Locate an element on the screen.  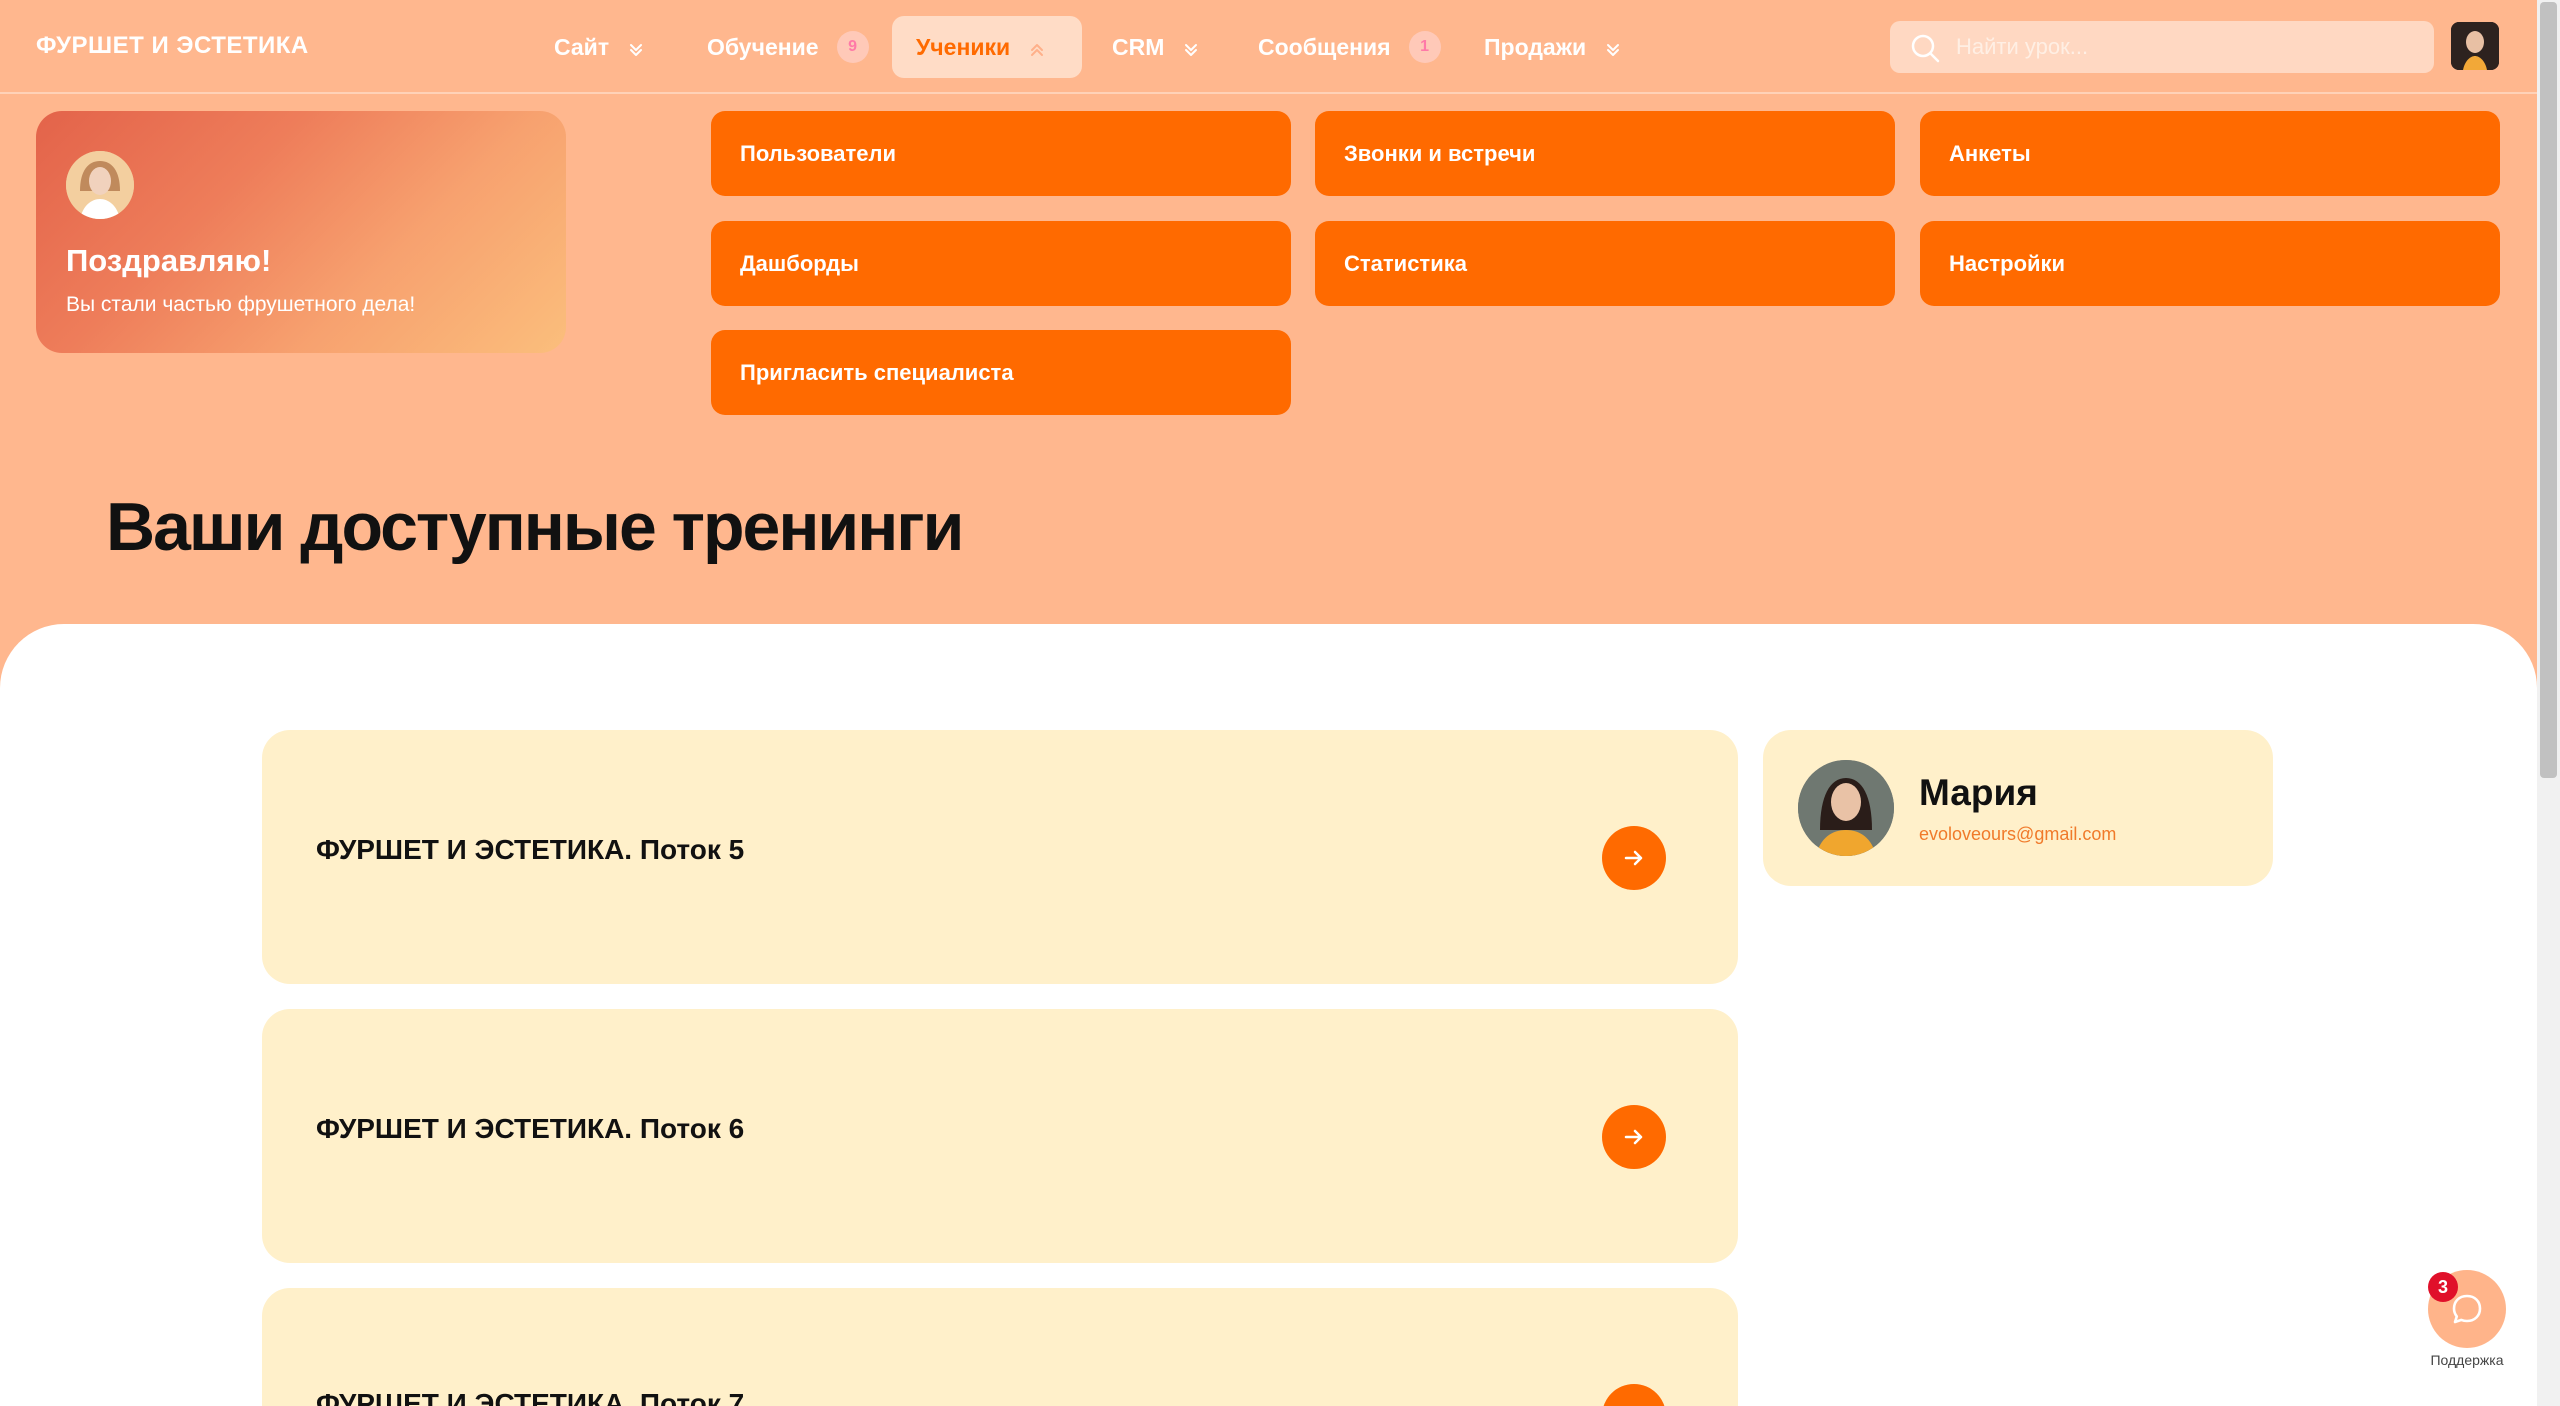
nav-crm: CRM is located at coordinates (1156, 47).